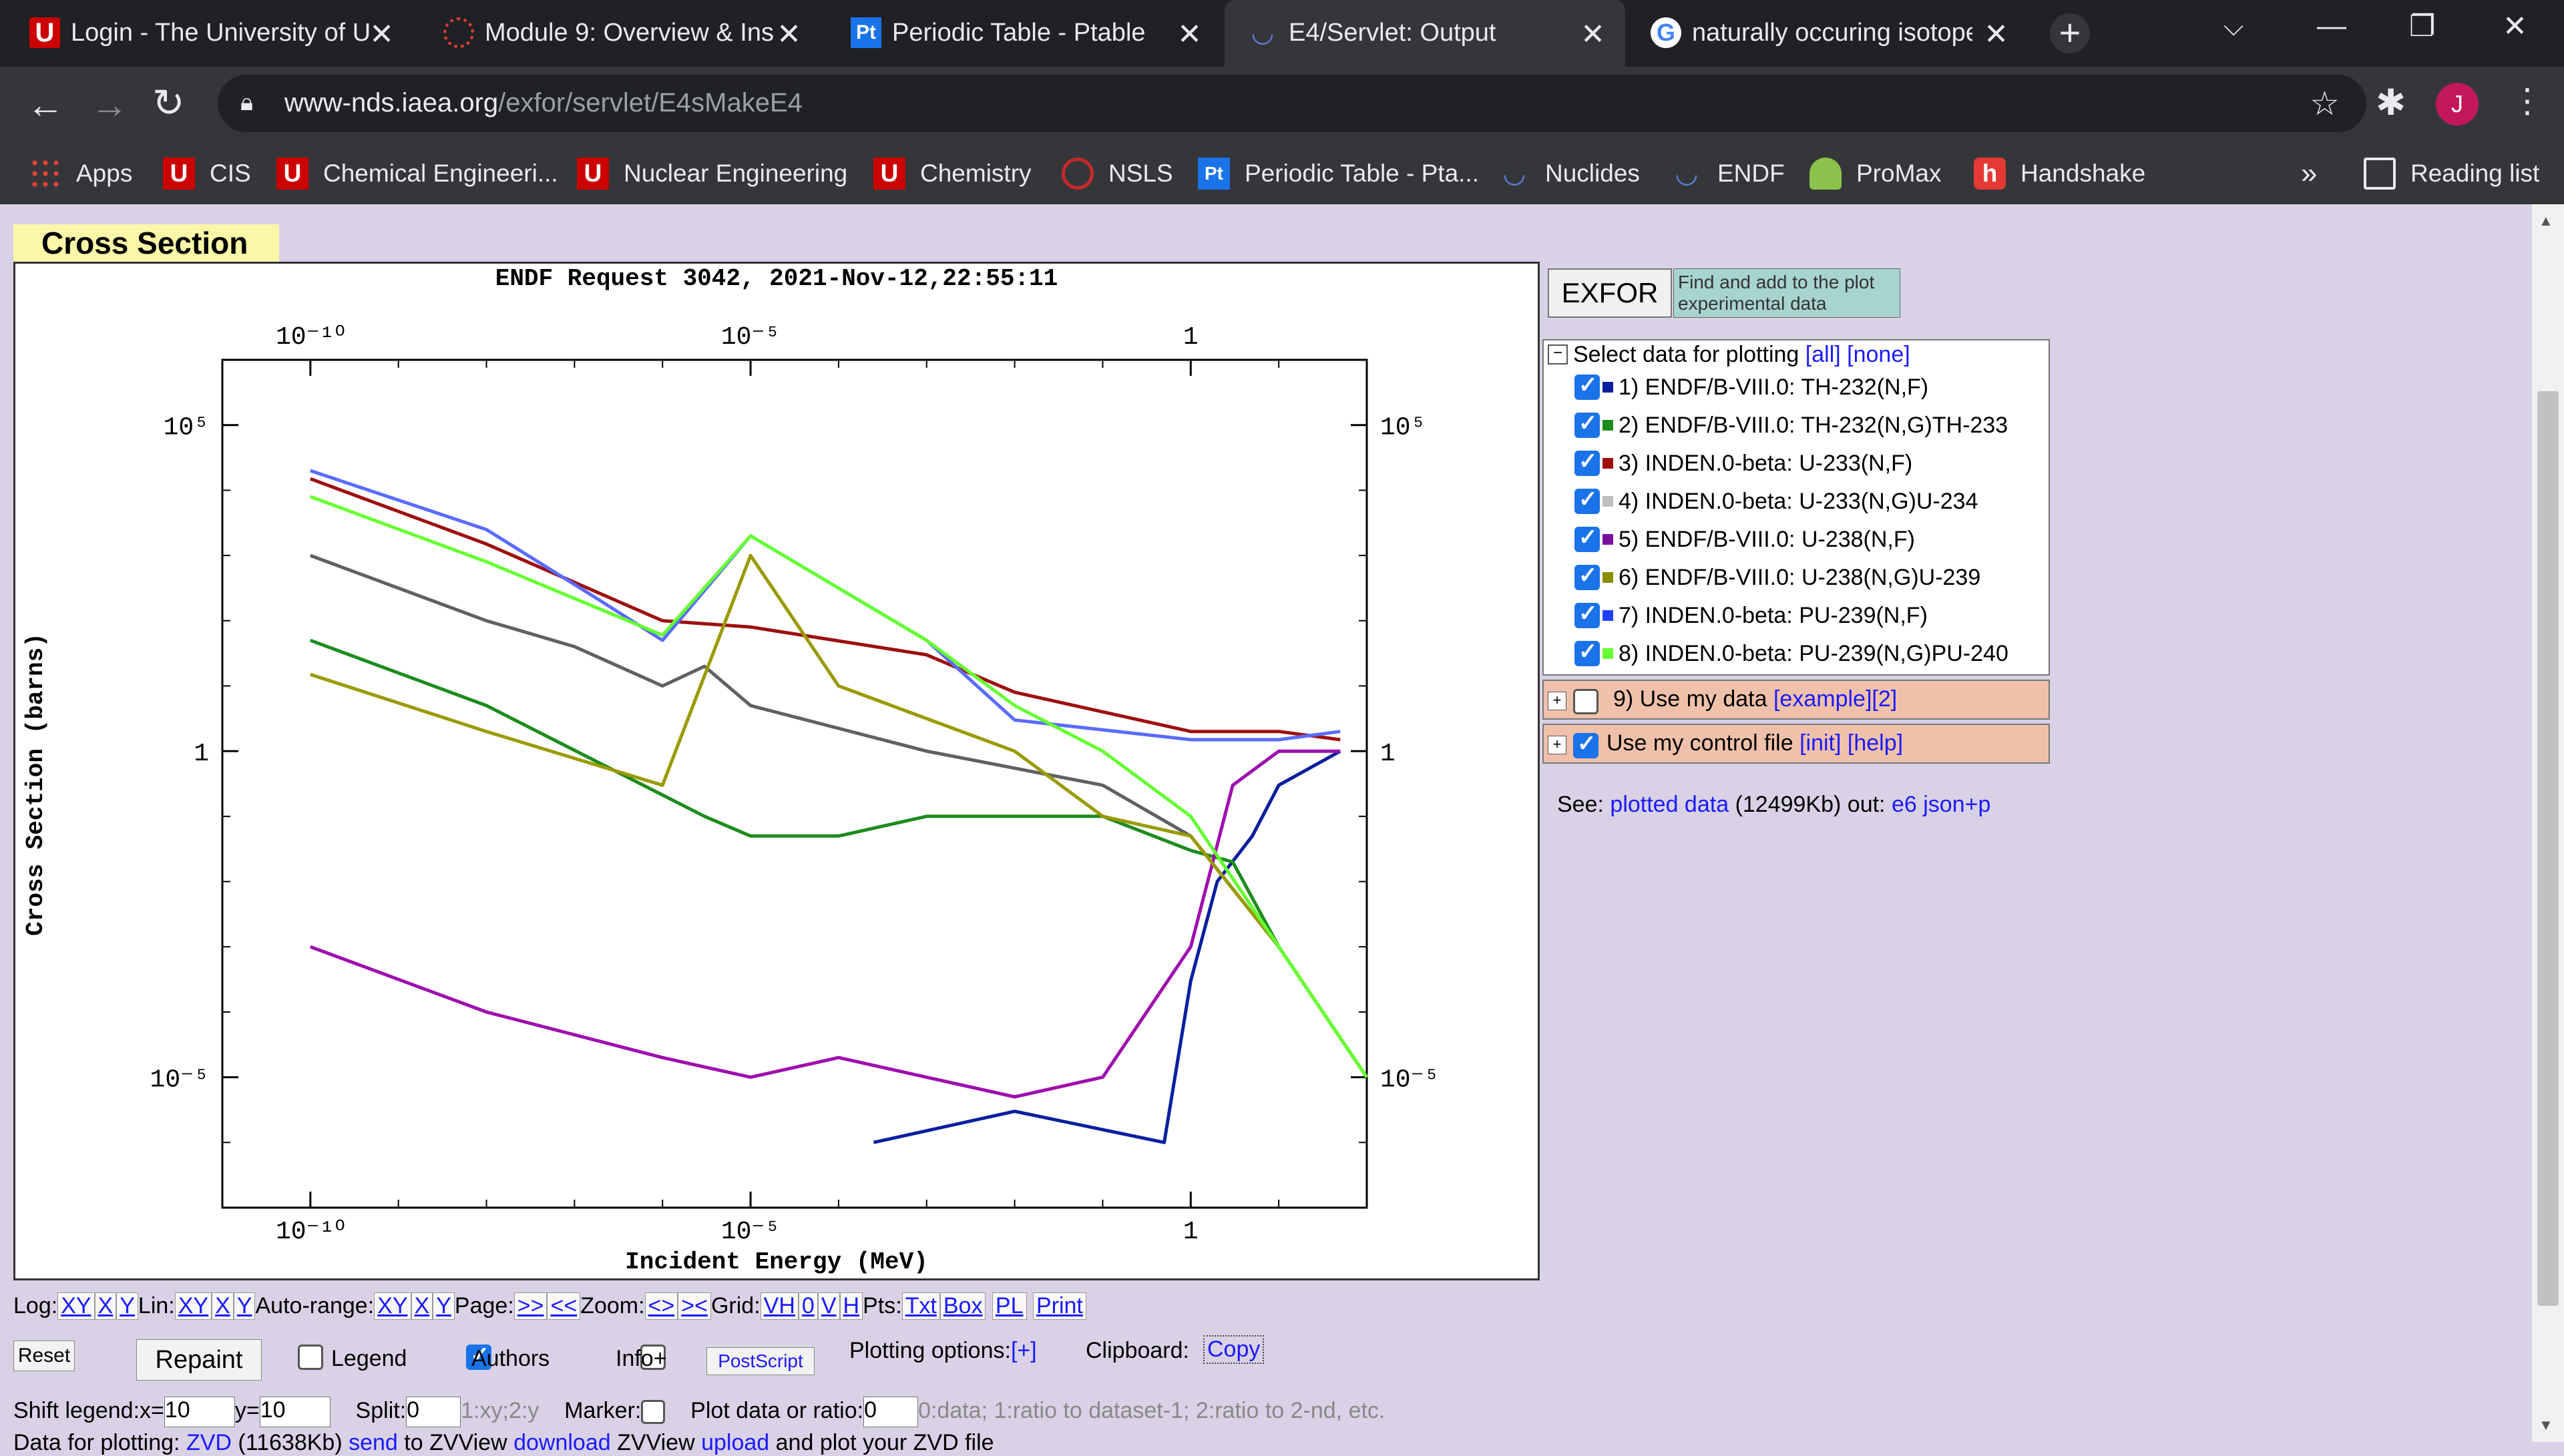  What do you see at coordinates (1875, 174) in the screenshot?
I see `bookmark-promax: ProMax` at bounding box center [1875, 174].